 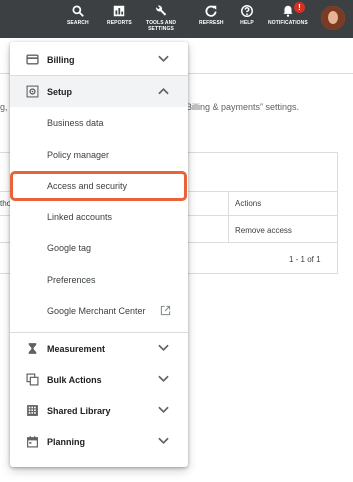 I want to click on menu-item-shared-library: Shared Library, so click(x=99, y=410).